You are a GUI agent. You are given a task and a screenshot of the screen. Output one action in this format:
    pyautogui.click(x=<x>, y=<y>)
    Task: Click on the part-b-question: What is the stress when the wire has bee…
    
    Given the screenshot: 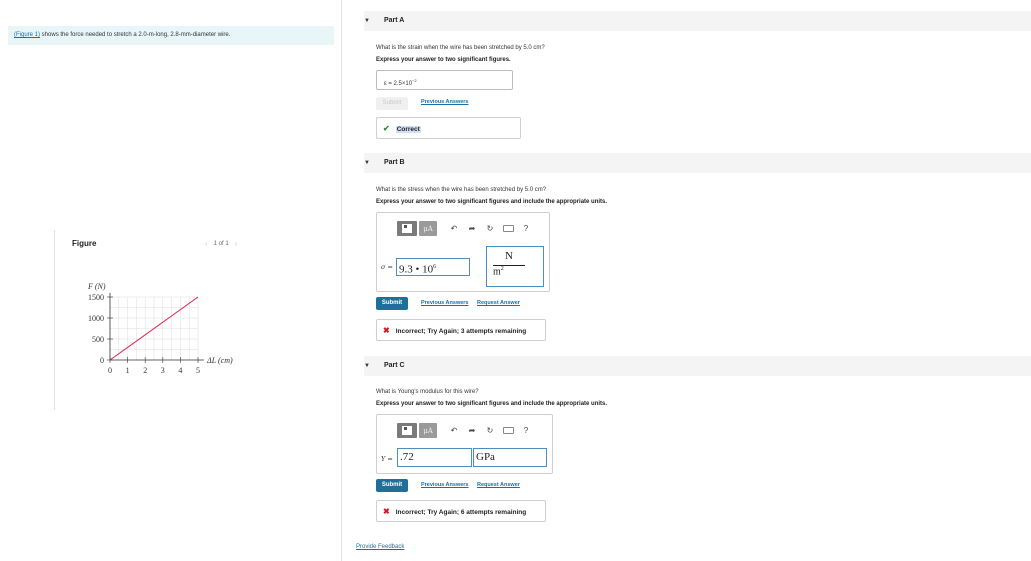 What is the action you would take?
    pyautogui.click(x=461, y=190)
    